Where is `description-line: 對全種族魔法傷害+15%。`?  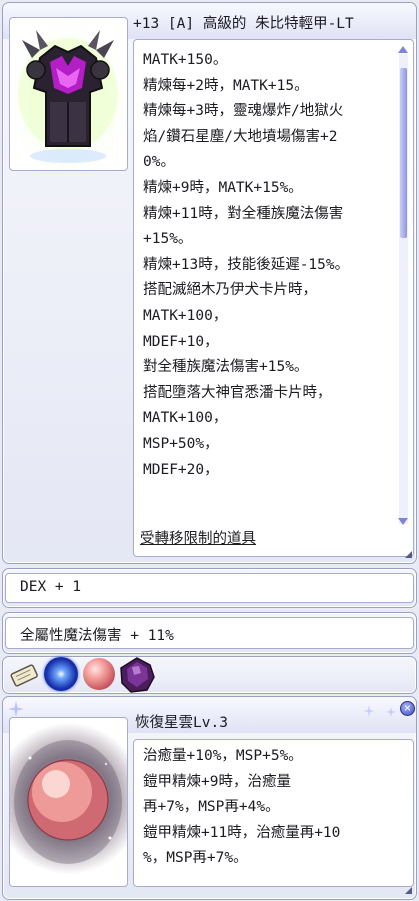 description-line: 對全種族魔法傷害+15%。 is located at coordinates (226, 367).